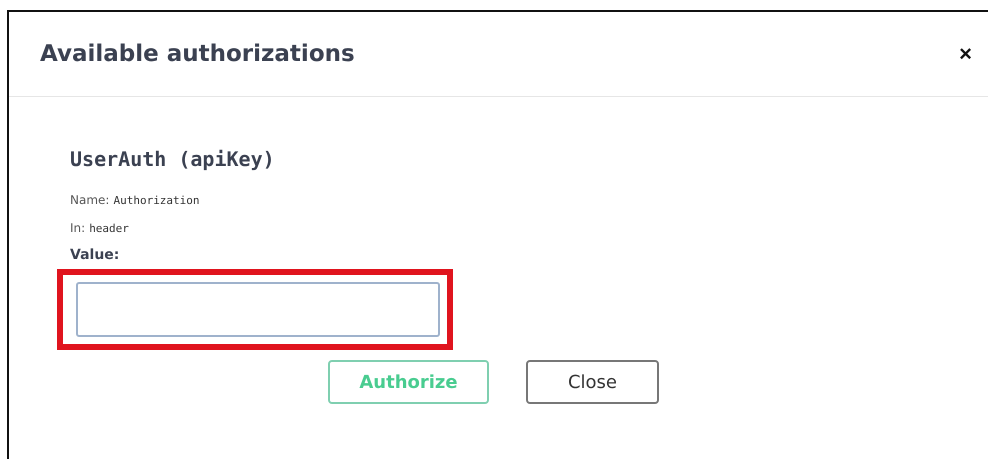 The width and height of the screenshot is (988, 459). Describe the element at coordinates (197, 54) in the screenshot. I see `dialog-title: Available authorizations` at that location.